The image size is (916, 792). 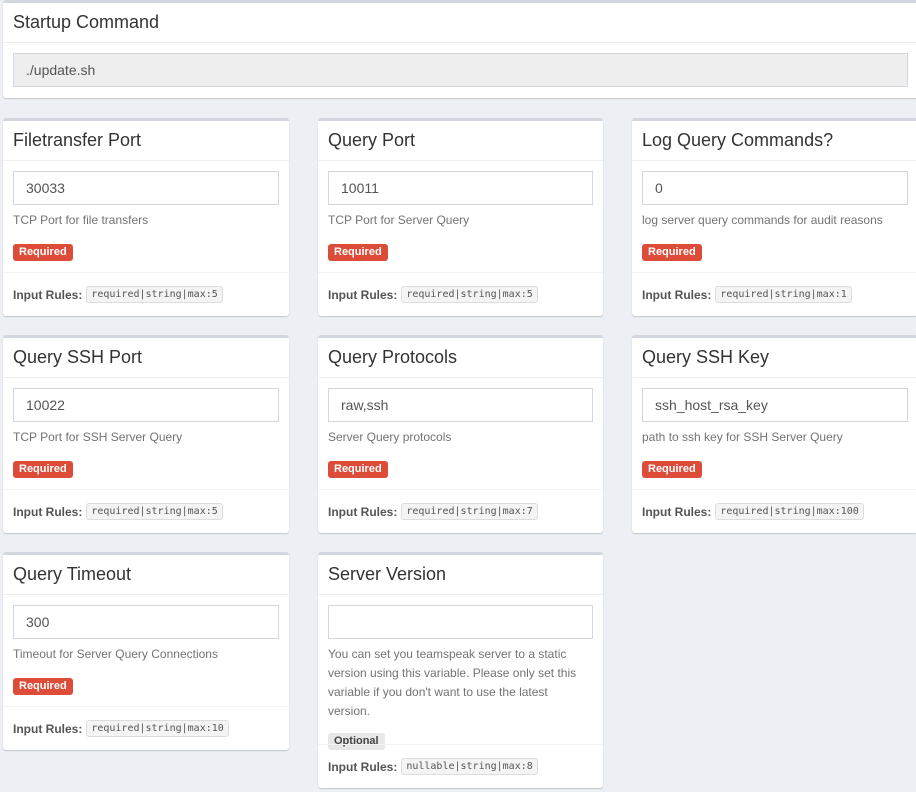 What do you see at coordinates (146, 622) in the screenshot?
I see `query-timeout-input: 300` at bounding box center [146, 622].